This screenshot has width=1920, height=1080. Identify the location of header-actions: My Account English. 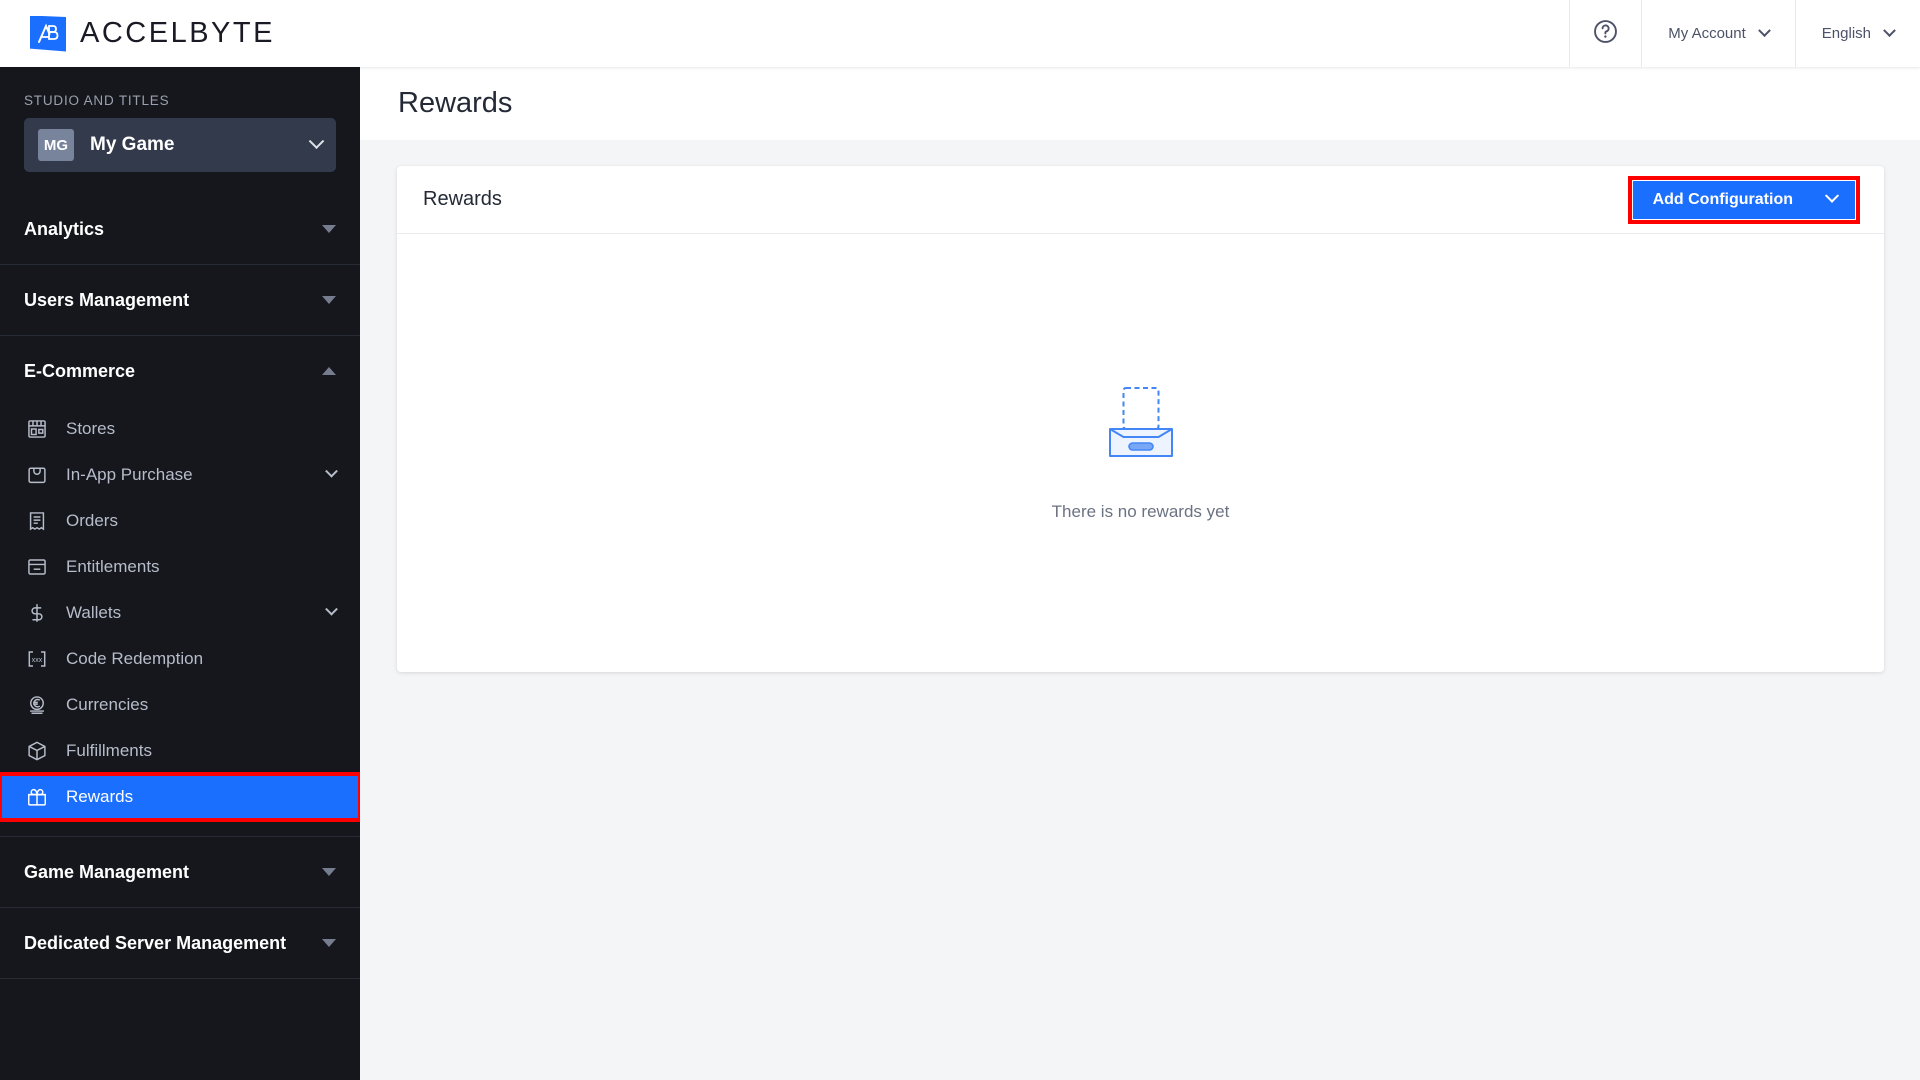
(1744, 33).